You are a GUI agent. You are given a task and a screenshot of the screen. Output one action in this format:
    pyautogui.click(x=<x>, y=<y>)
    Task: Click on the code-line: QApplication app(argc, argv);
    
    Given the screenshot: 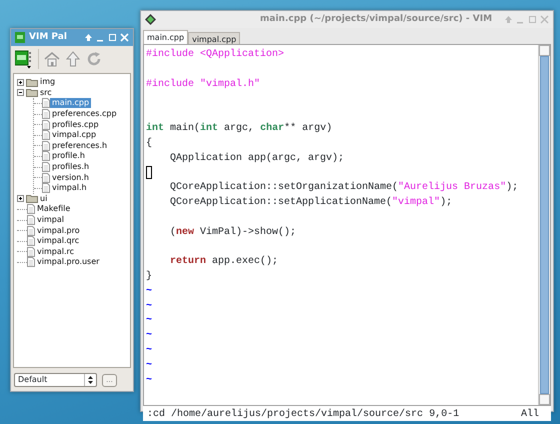 What is the action you would take?
    pyautogui.click(x=256, y=158)
    